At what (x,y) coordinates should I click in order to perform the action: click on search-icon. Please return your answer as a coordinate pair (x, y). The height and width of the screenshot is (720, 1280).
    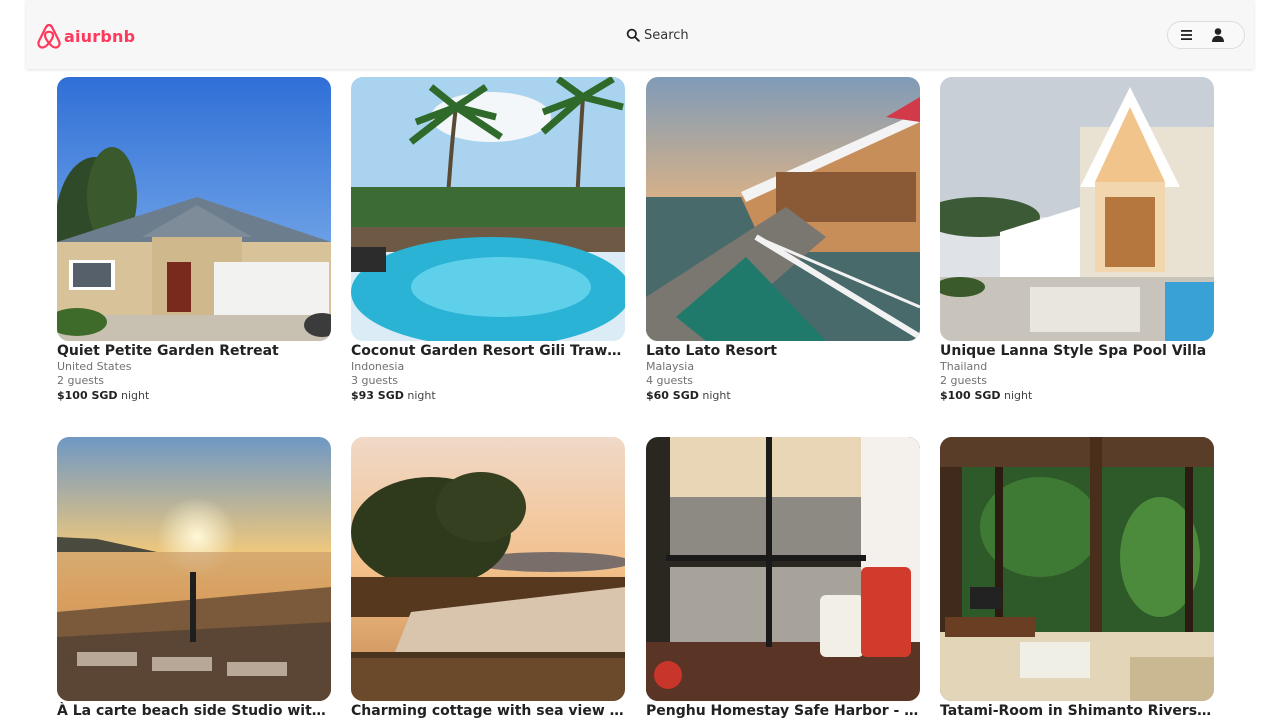
    Looking at the image, I should click on (633, 35).